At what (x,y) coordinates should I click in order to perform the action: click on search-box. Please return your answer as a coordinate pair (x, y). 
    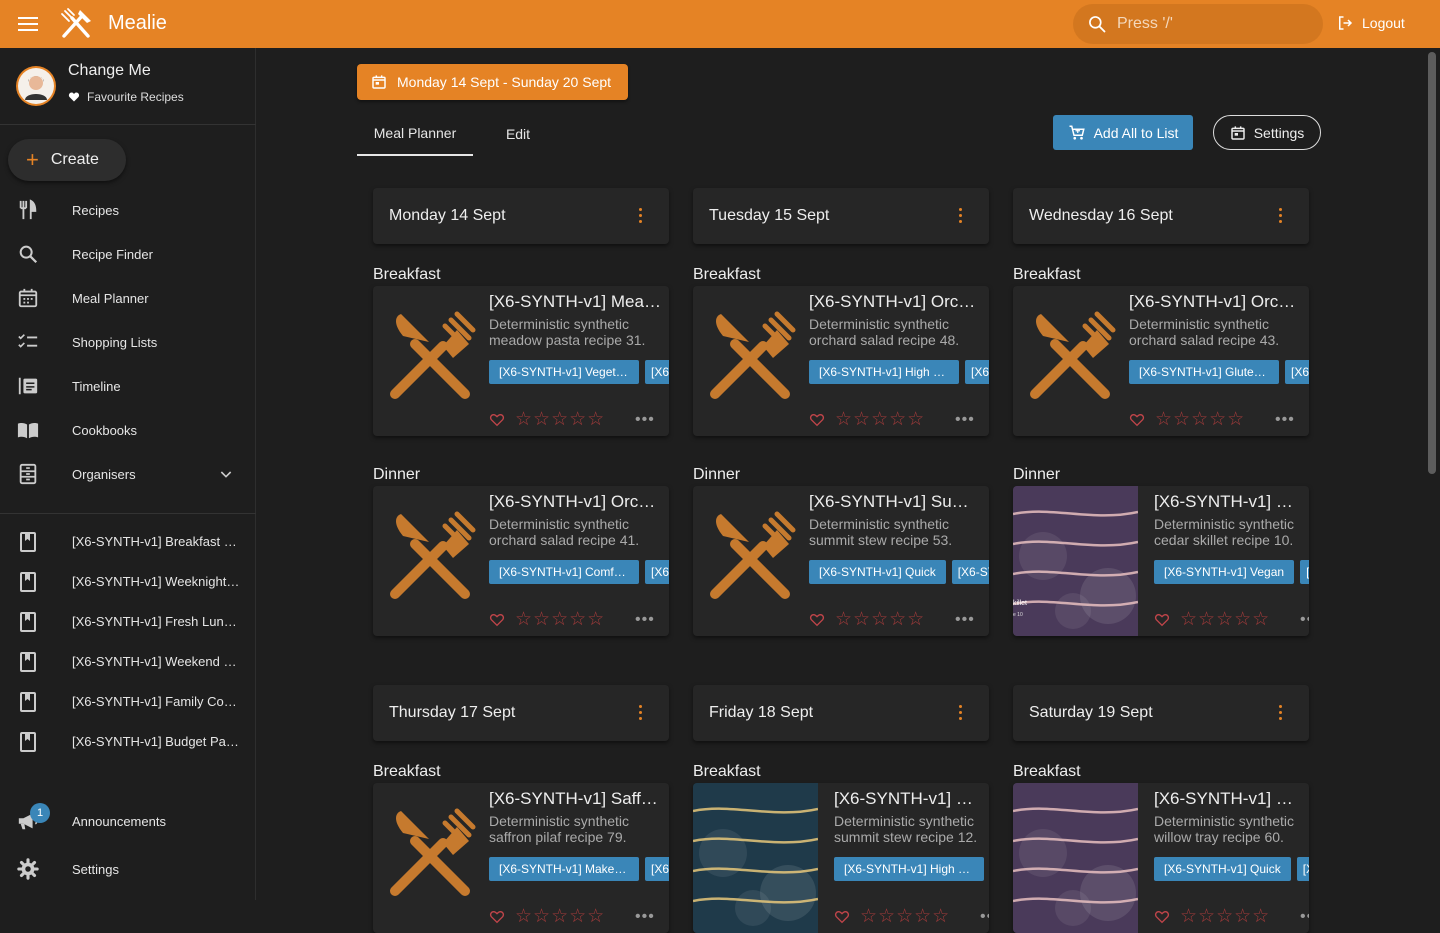
    Looking at the image, I should click on (1198, 24).